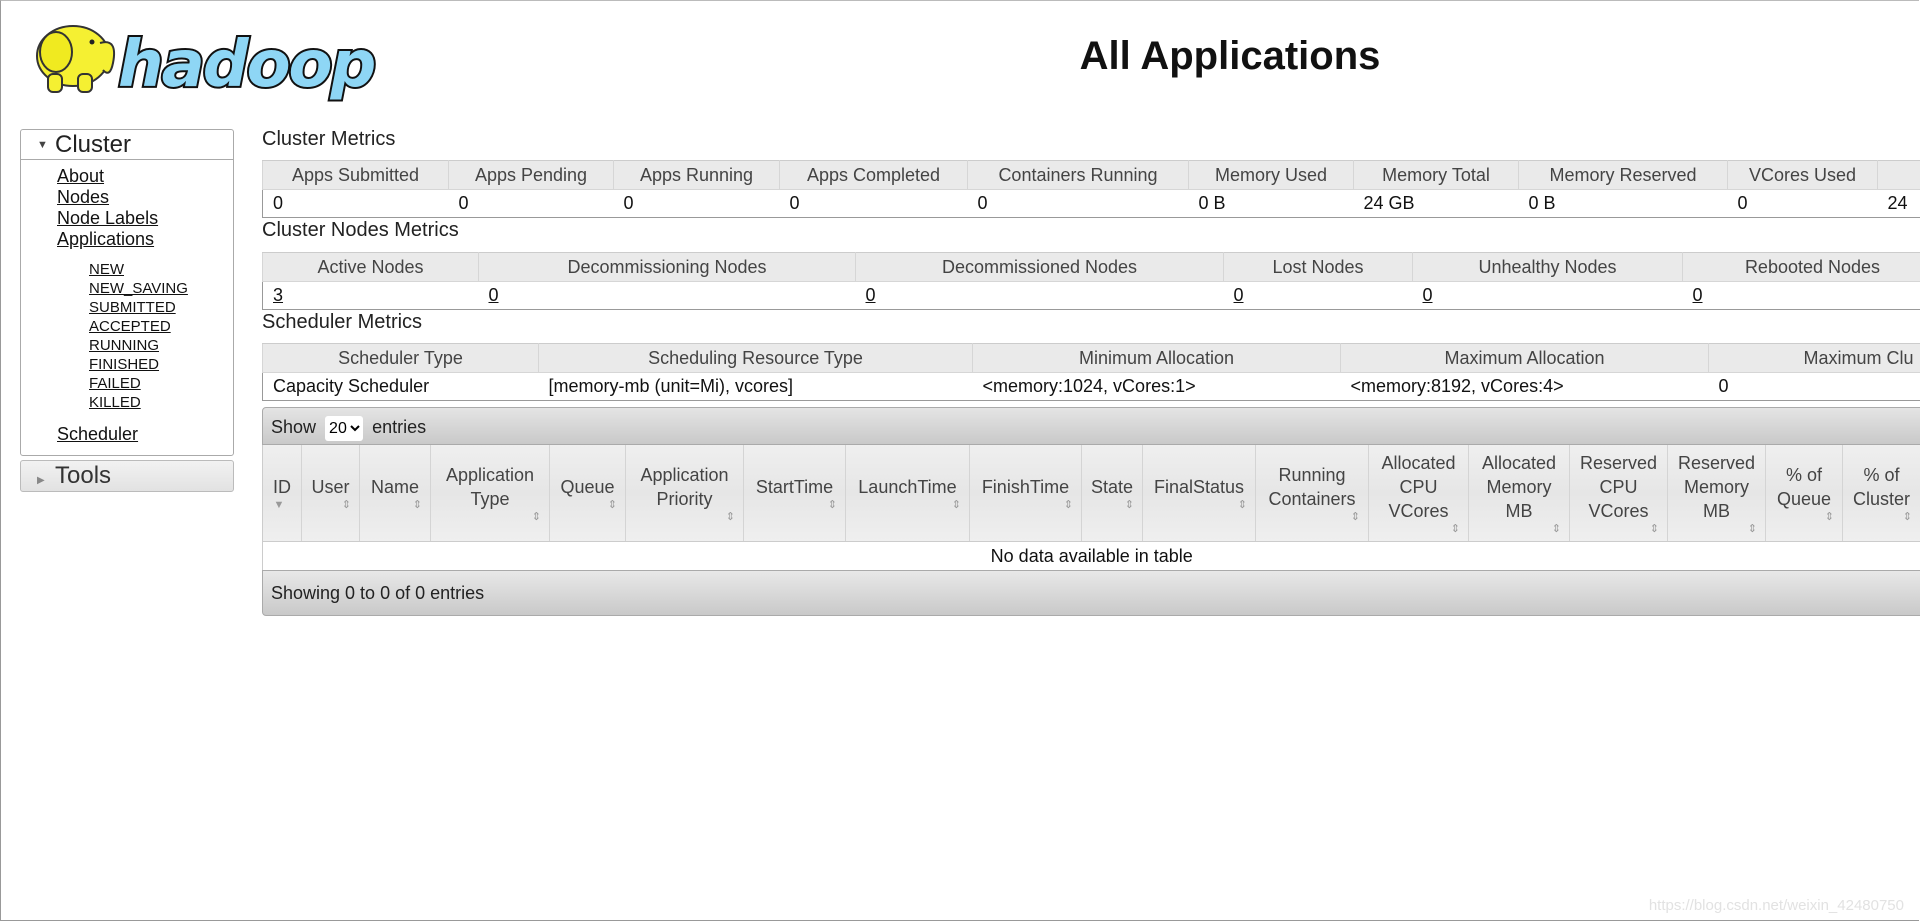  Describe the element at coordinates (399, 427) in the screenshot. I see `entries-label: entries` at that location.